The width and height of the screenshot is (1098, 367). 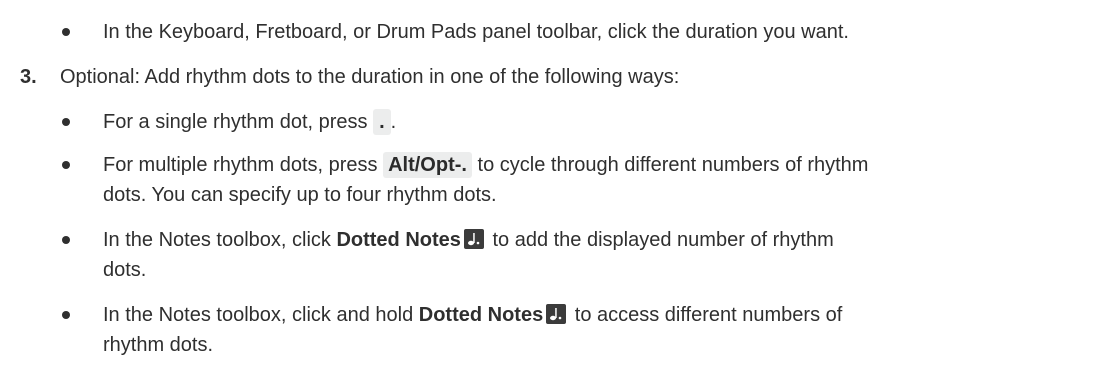 What do you see at coordinates (427, 165) in the screenshot?
I see `keyboard-shortcut: Alt/Opt-.` at bounding box center [427, 165].